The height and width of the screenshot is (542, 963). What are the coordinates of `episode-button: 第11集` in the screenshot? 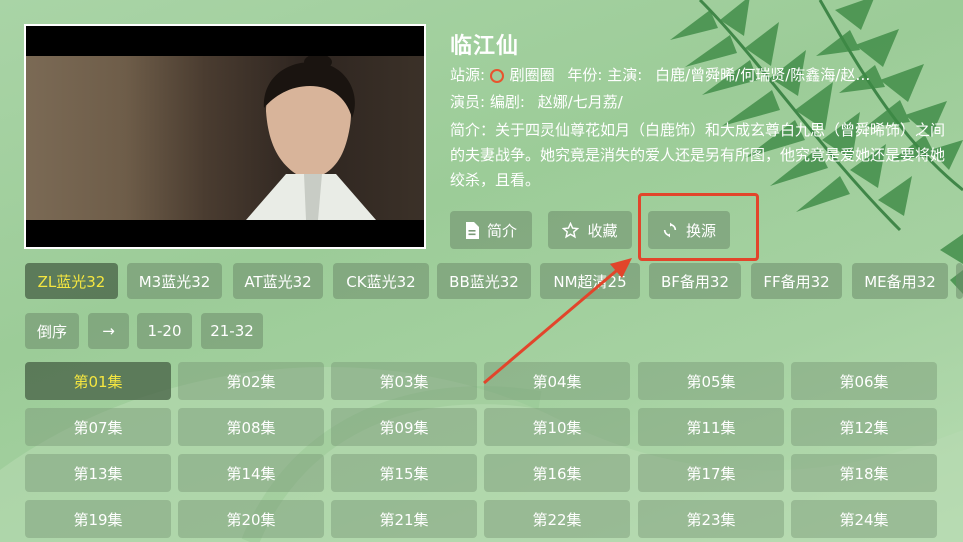 It's located at (711, 427).